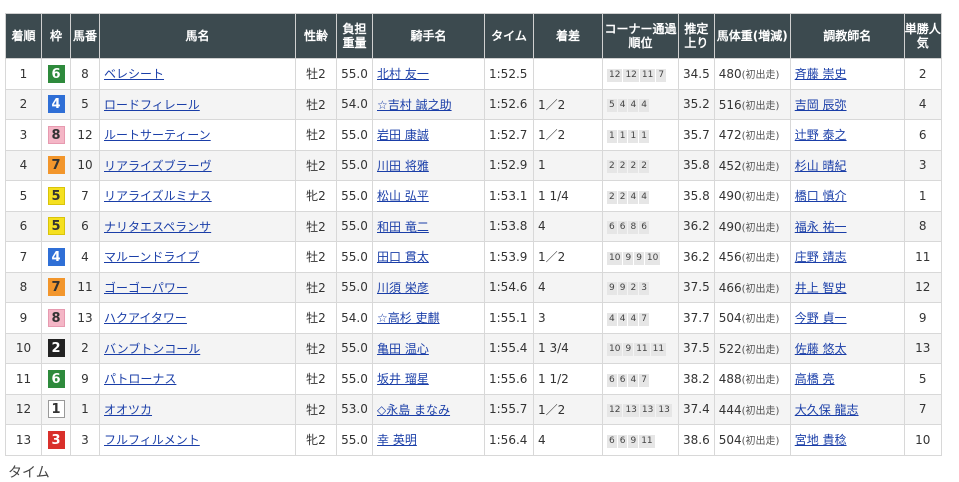 This screenshot has height=482, width=959. Describe the element at coordinates (633, 441) in the screenshot. I see `corner-position: 9` at that location.